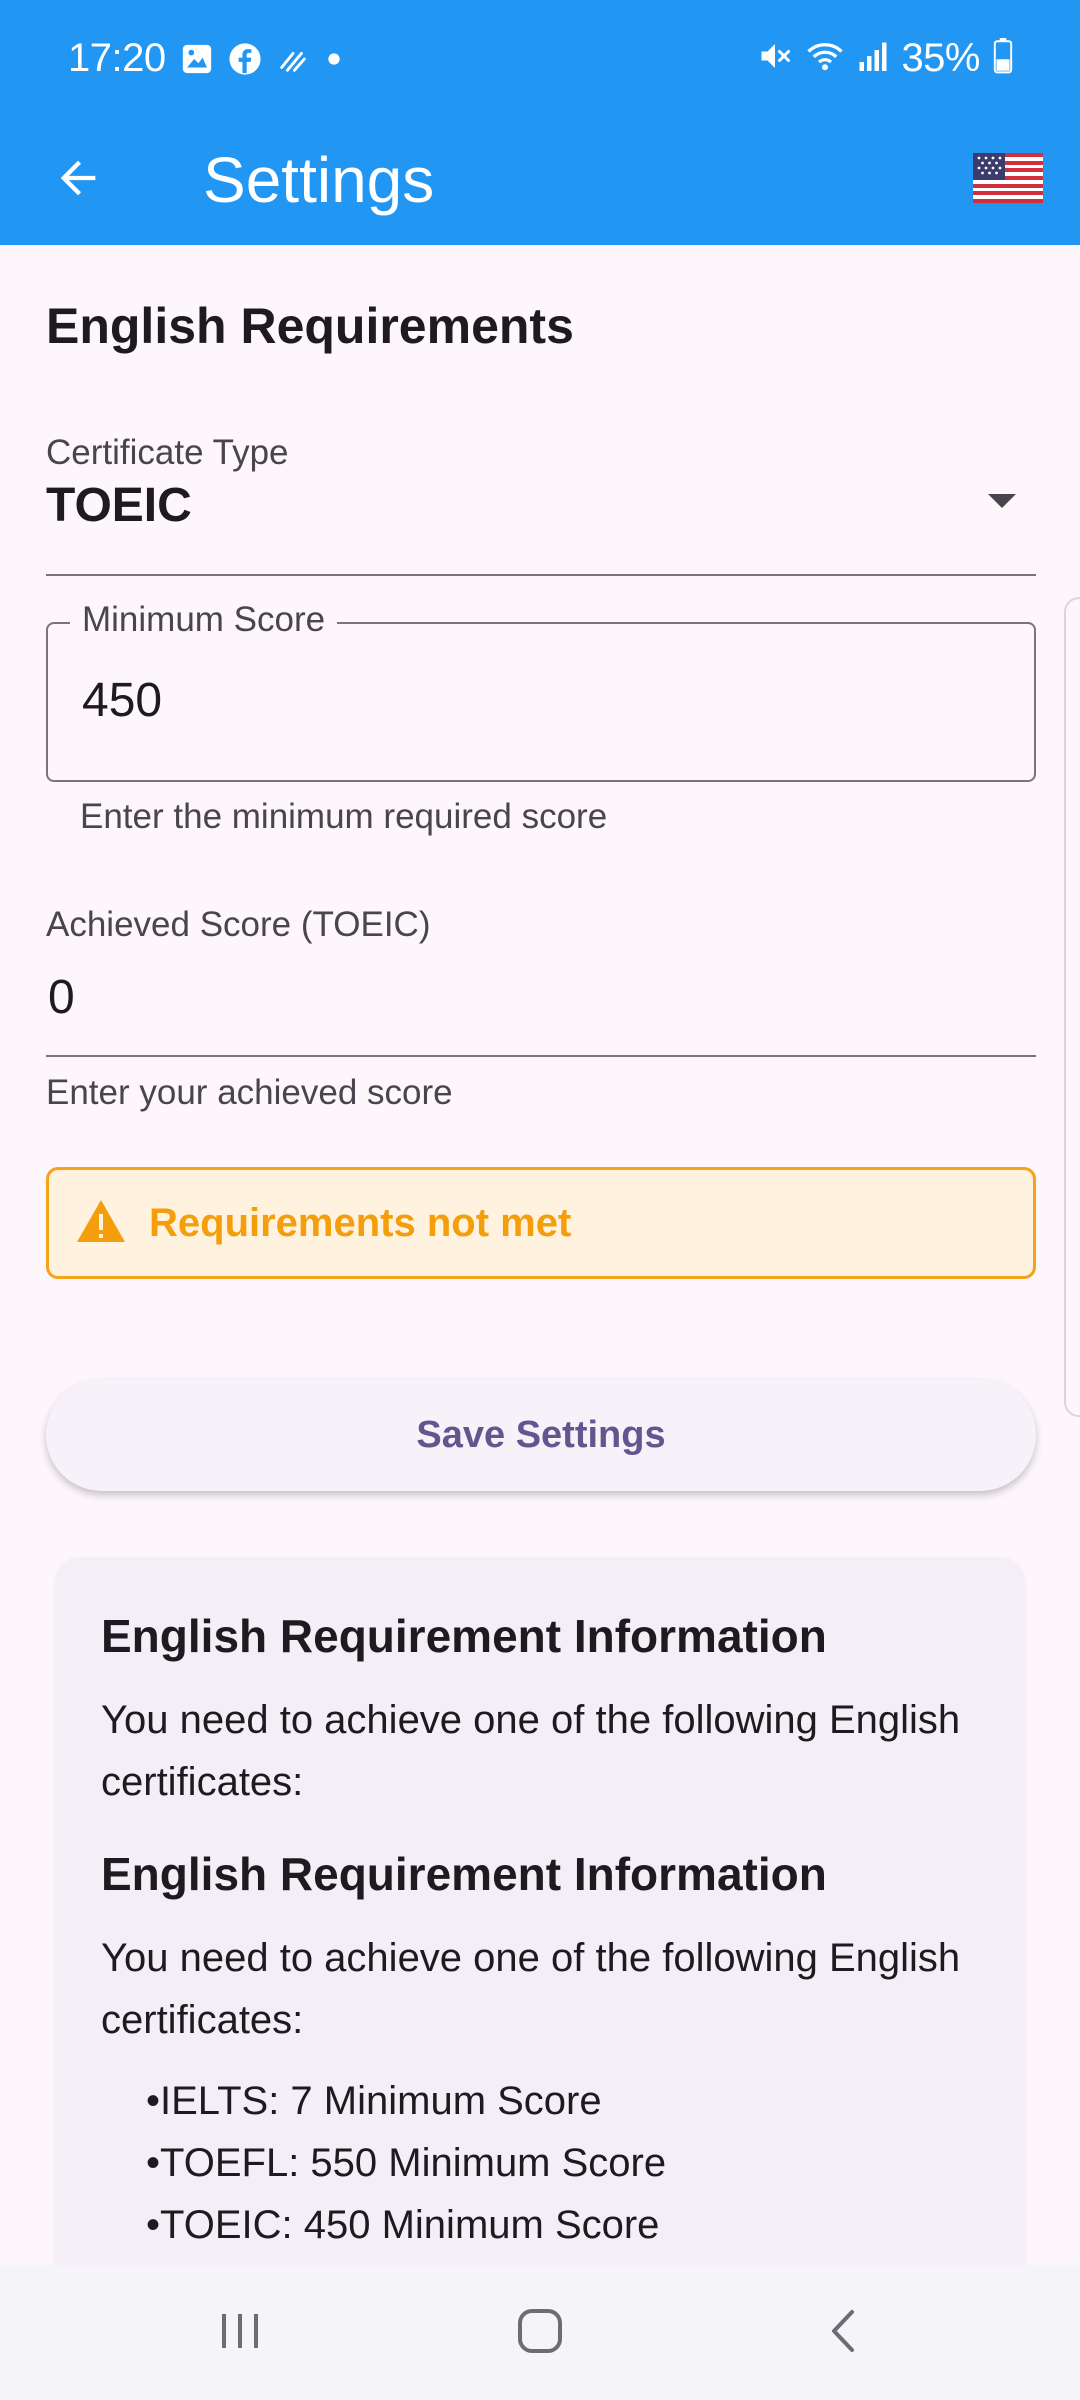 The height and width of the screenshot is (2400, 1080). What do you see at coordinates (117, 58) in the screenshot?
I see `status-time: 17:20` at bounding box center [117, 58].